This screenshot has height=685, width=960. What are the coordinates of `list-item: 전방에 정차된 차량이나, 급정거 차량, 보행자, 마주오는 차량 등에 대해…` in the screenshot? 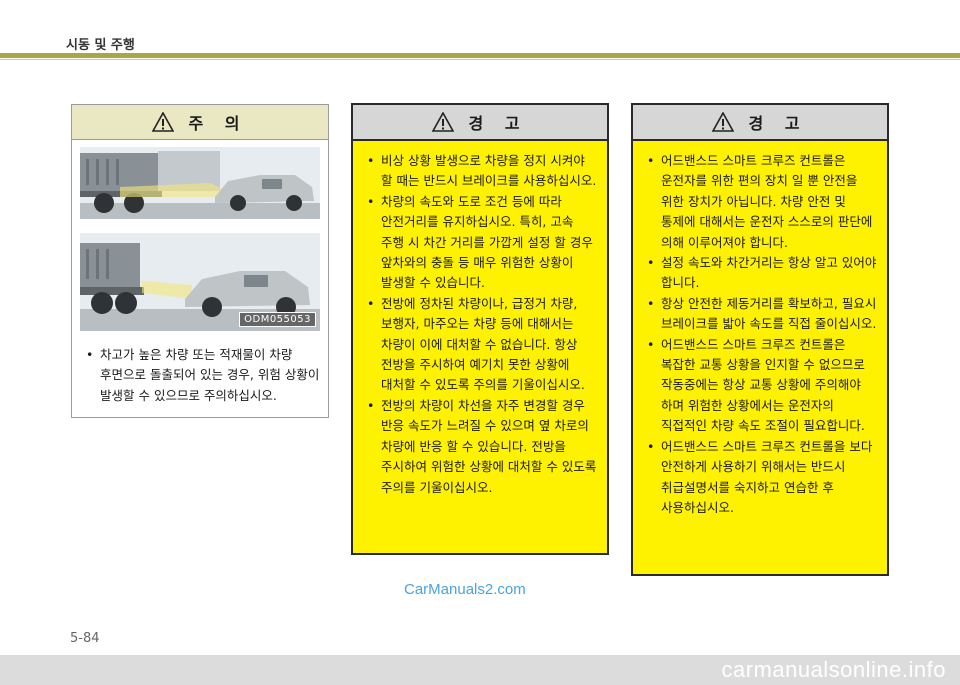 It's located at (479, 345).